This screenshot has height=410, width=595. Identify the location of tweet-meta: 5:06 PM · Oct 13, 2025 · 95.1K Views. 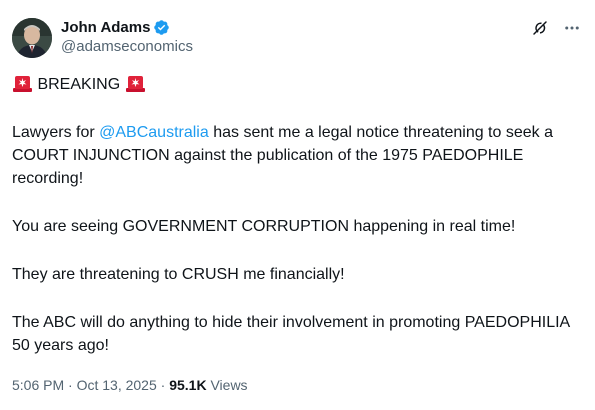
(130, 385).